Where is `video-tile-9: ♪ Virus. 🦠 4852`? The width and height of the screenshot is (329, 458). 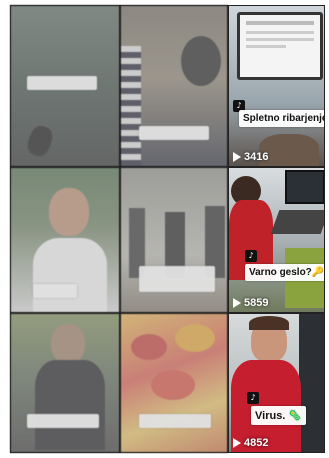
video-tile-9: ♪ Virus. 🦠 4852 is located at coordinates (276, 383).